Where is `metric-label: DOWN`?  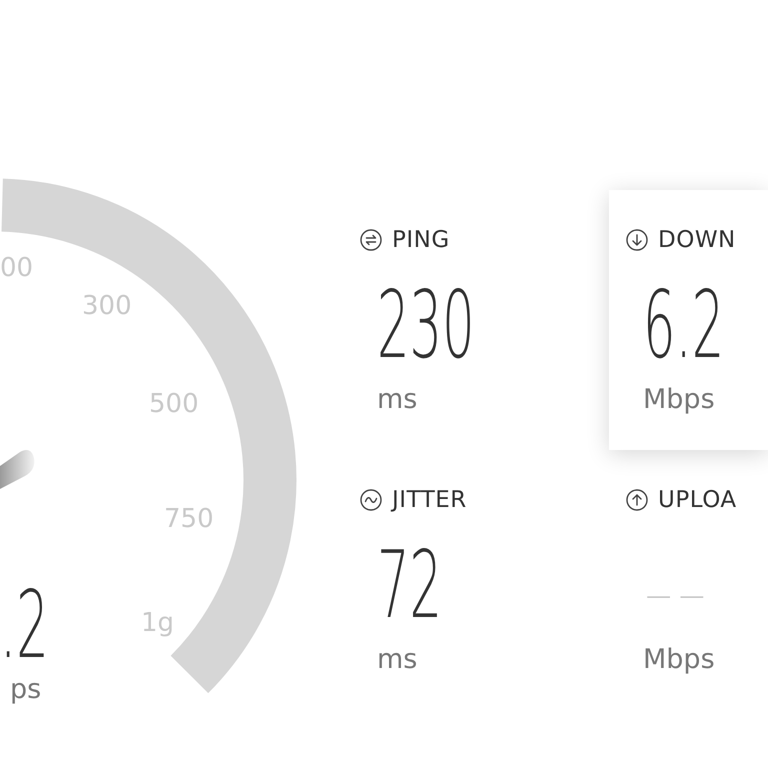 metric-label: DOWN is located at coordinates (697, 240).